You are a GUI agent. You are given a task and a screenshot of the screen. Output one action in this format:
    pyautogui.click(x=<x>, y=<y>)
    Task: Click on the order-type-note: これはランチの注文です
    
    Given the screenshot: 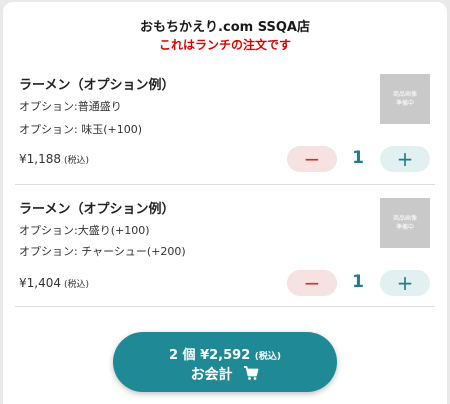 What is the action you would take?
    pyautogui.click(x=224, y=45)
    